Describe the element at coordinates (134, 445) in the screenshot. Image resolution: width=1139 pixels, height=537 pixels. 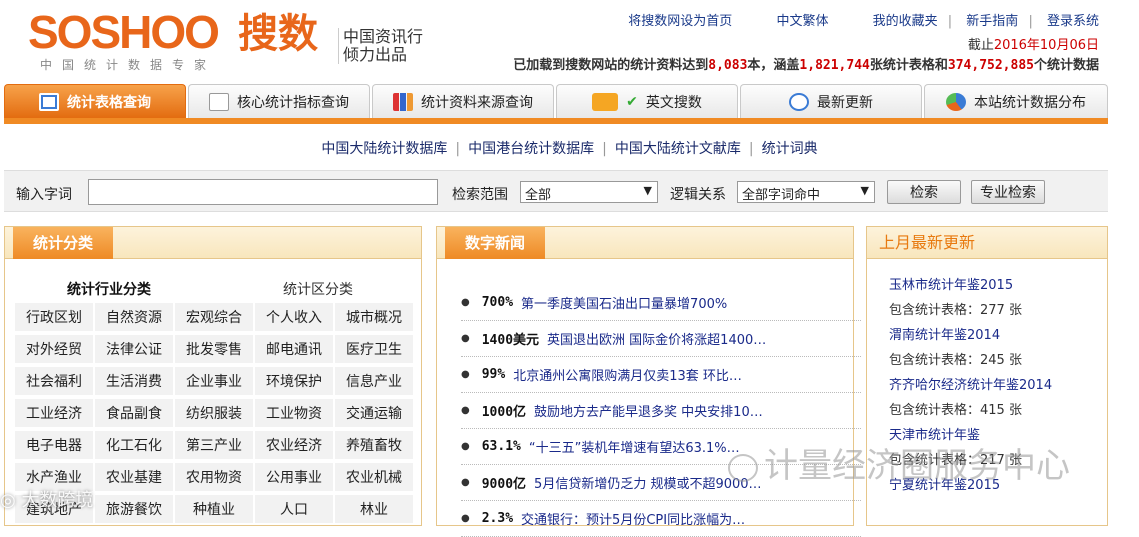
I see `category-item: 化工石化` at that location.